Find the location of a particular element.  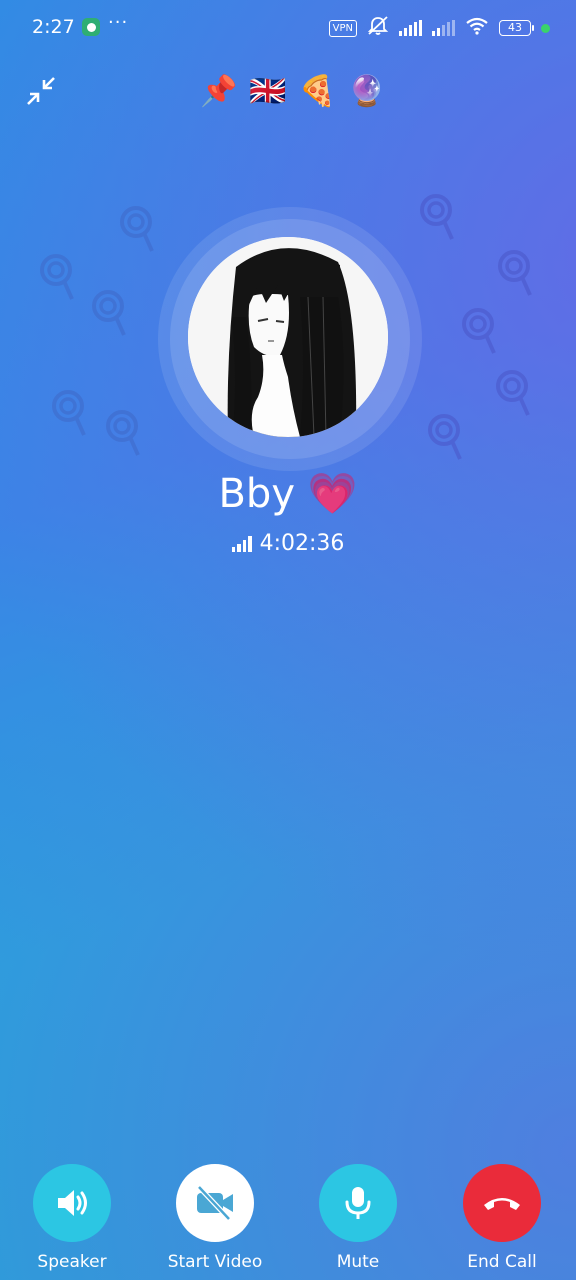

mute-button is located at coordinates (358, 1203).